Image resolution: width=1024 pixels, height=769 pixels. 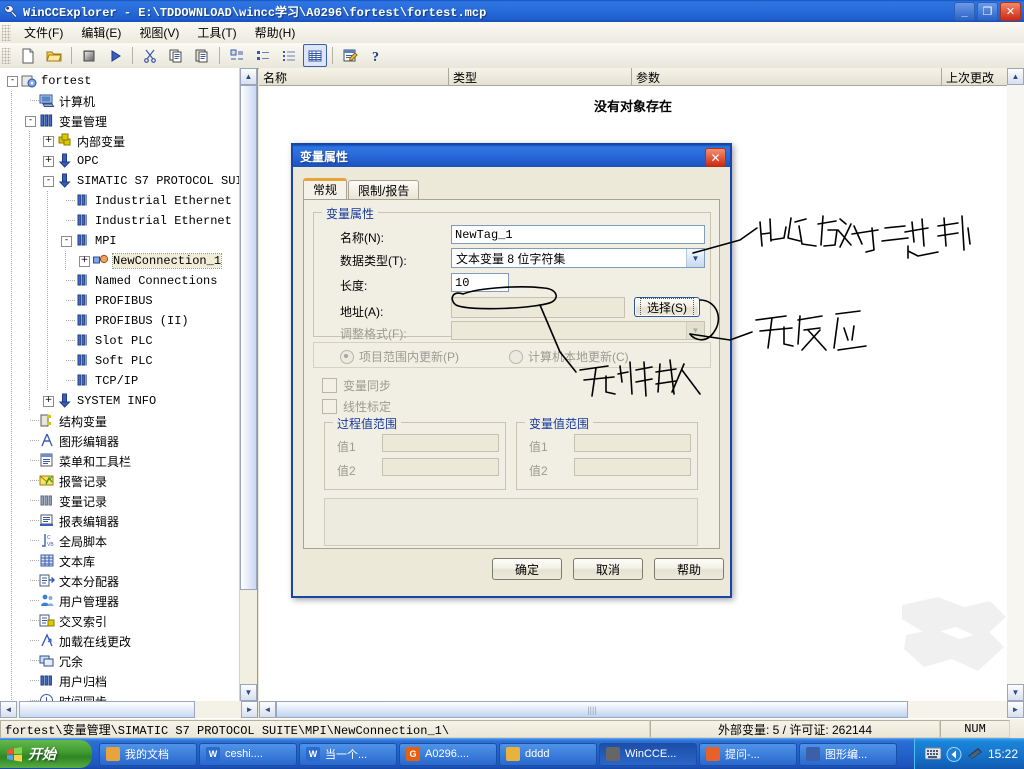 I want to click on length-input: 10, so click(x=480, y=282).